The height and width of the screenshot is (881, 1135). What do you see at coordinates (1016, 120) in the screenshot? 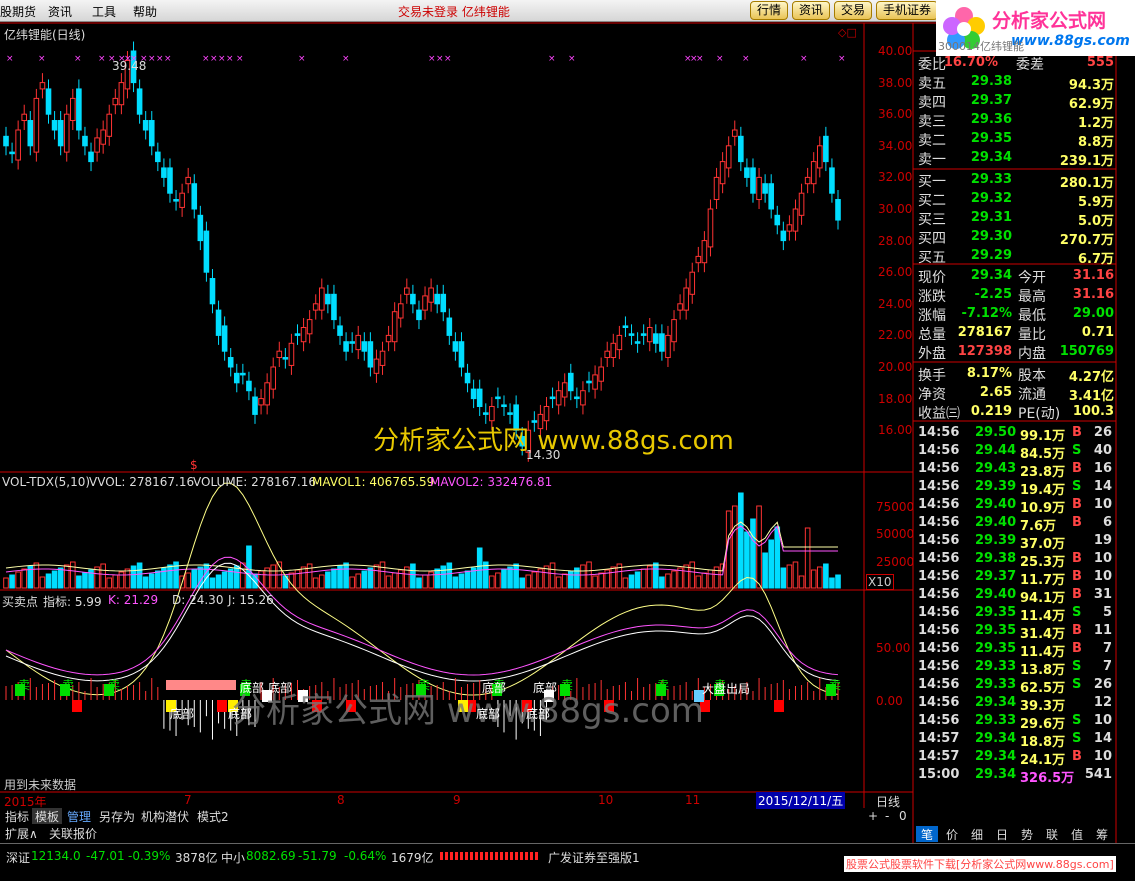
I see `ask-row-3: 卖三 29.36 1.2万` at bounding box center [1016, 120].